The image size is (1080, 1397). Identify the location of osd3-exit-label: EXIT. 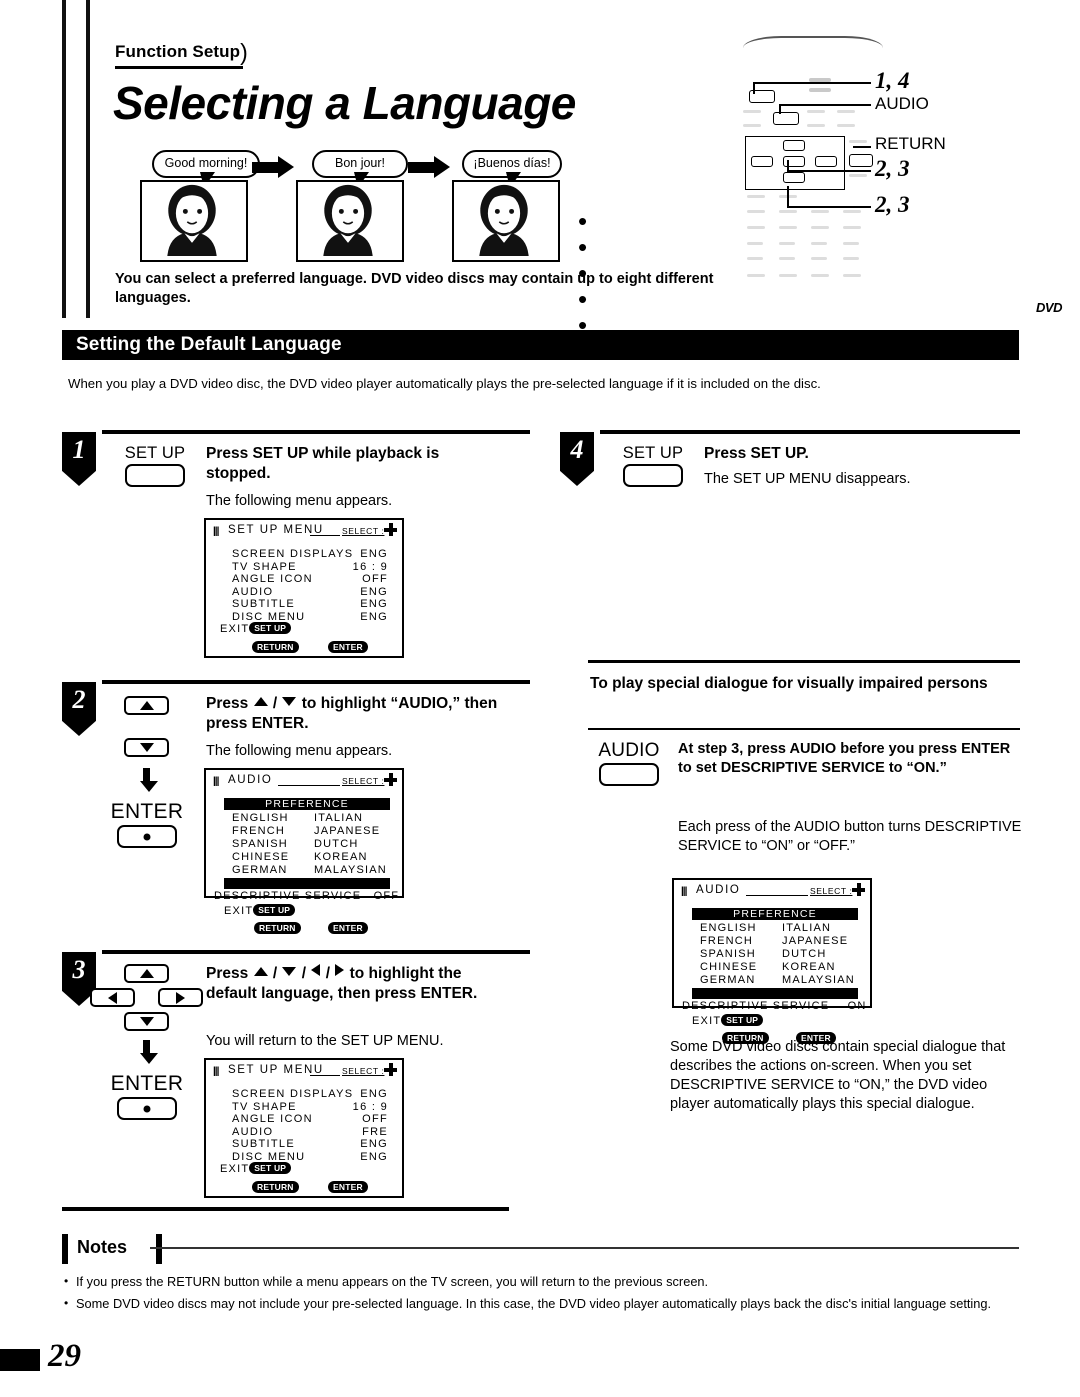
(235, 1169).